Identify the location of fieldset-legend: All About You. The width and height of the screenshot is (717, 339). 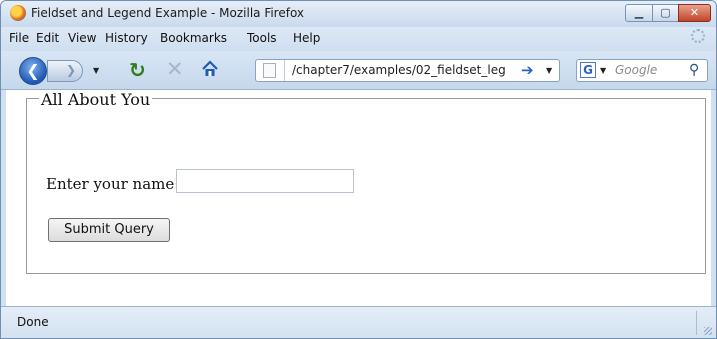
(96, 99).